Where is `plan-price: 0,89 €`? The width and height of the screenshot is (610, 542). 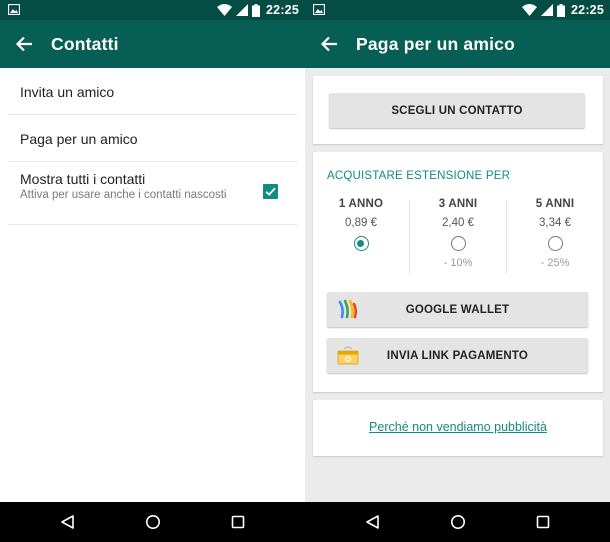
plan-price: 0,89 € is located at coordinates (361, 223).